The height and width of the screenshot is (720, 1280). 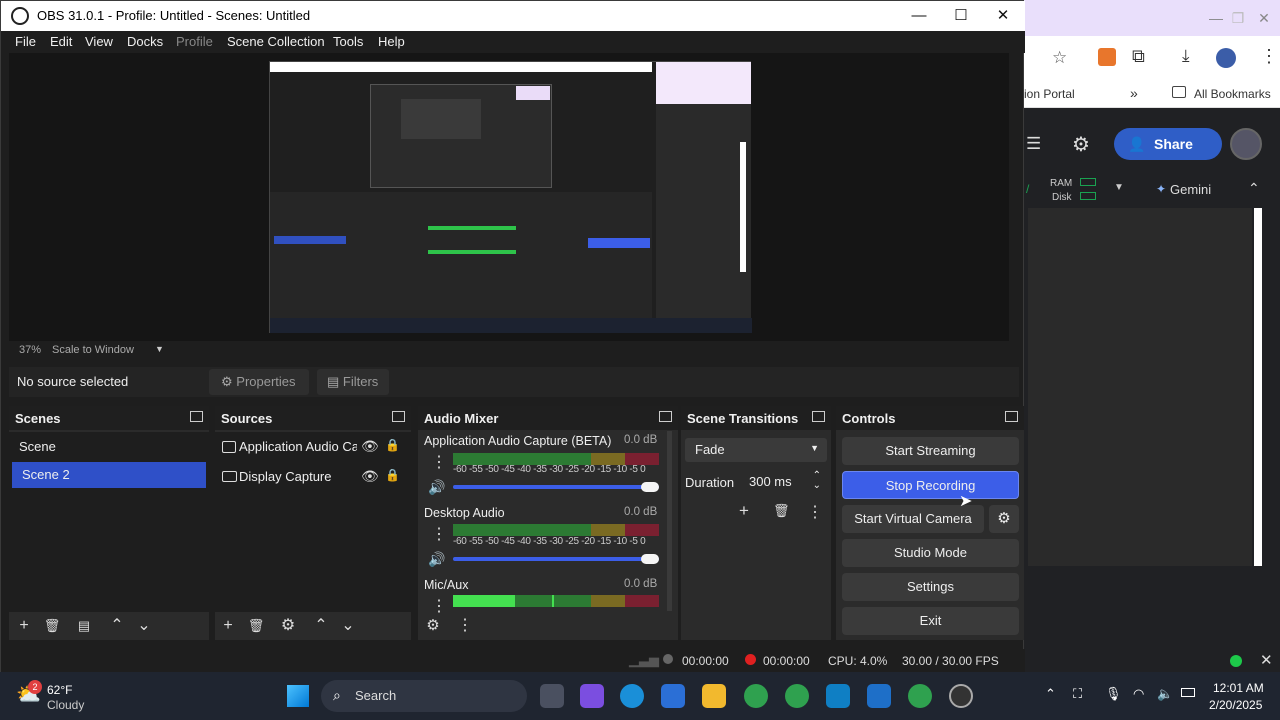 I want to click on zoom-dropdown-icon: ▼, so click(x=159, y=349).